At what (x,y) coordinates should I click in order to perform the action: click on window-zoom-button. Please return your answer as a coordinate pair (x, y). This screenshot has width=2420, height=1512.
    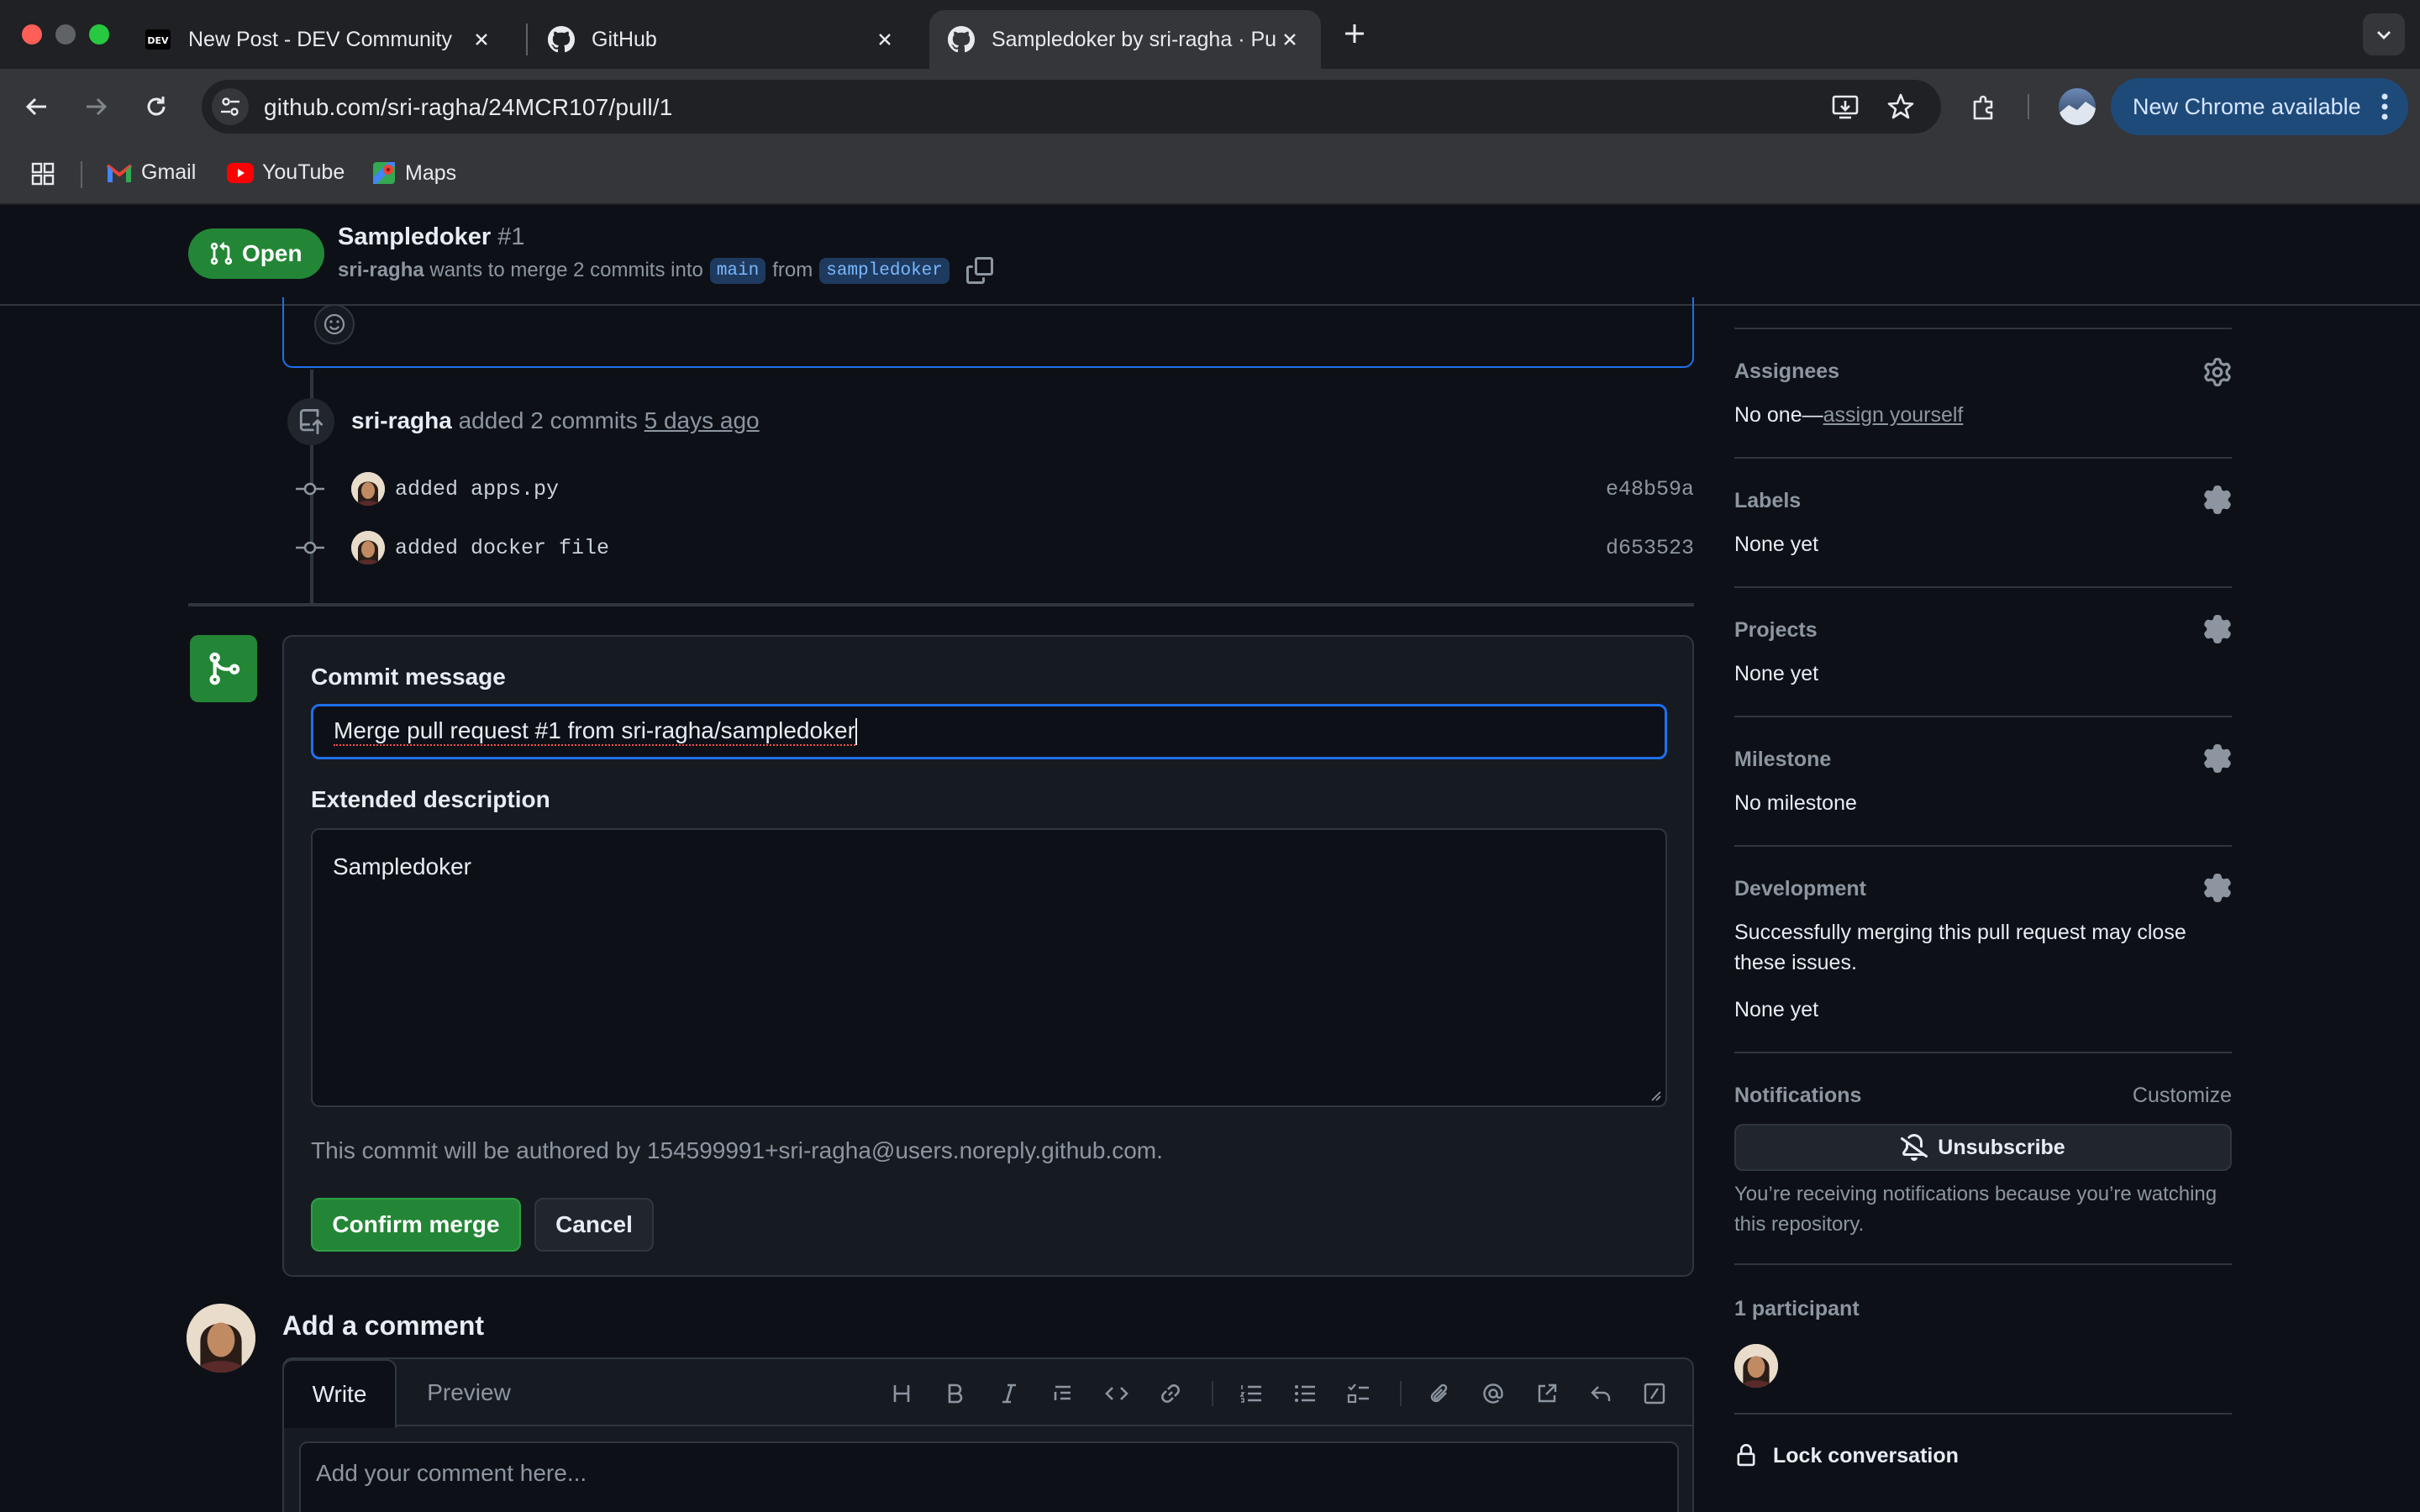
    Looking at the image, I should click on (99, 34).